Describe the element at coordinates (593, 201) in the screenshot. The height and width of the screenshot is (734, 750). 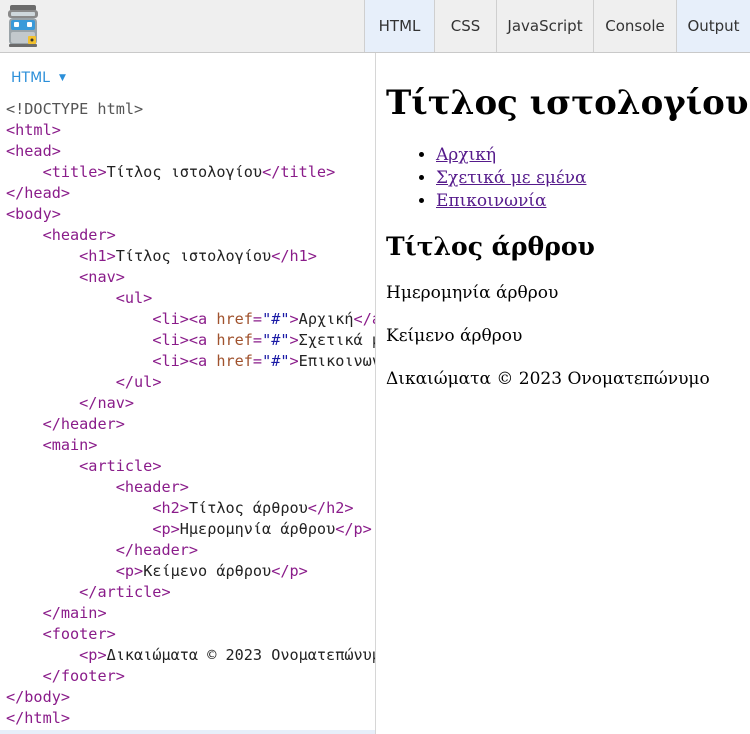
I see `output-nav-item: Επικοινωνία` at that location.